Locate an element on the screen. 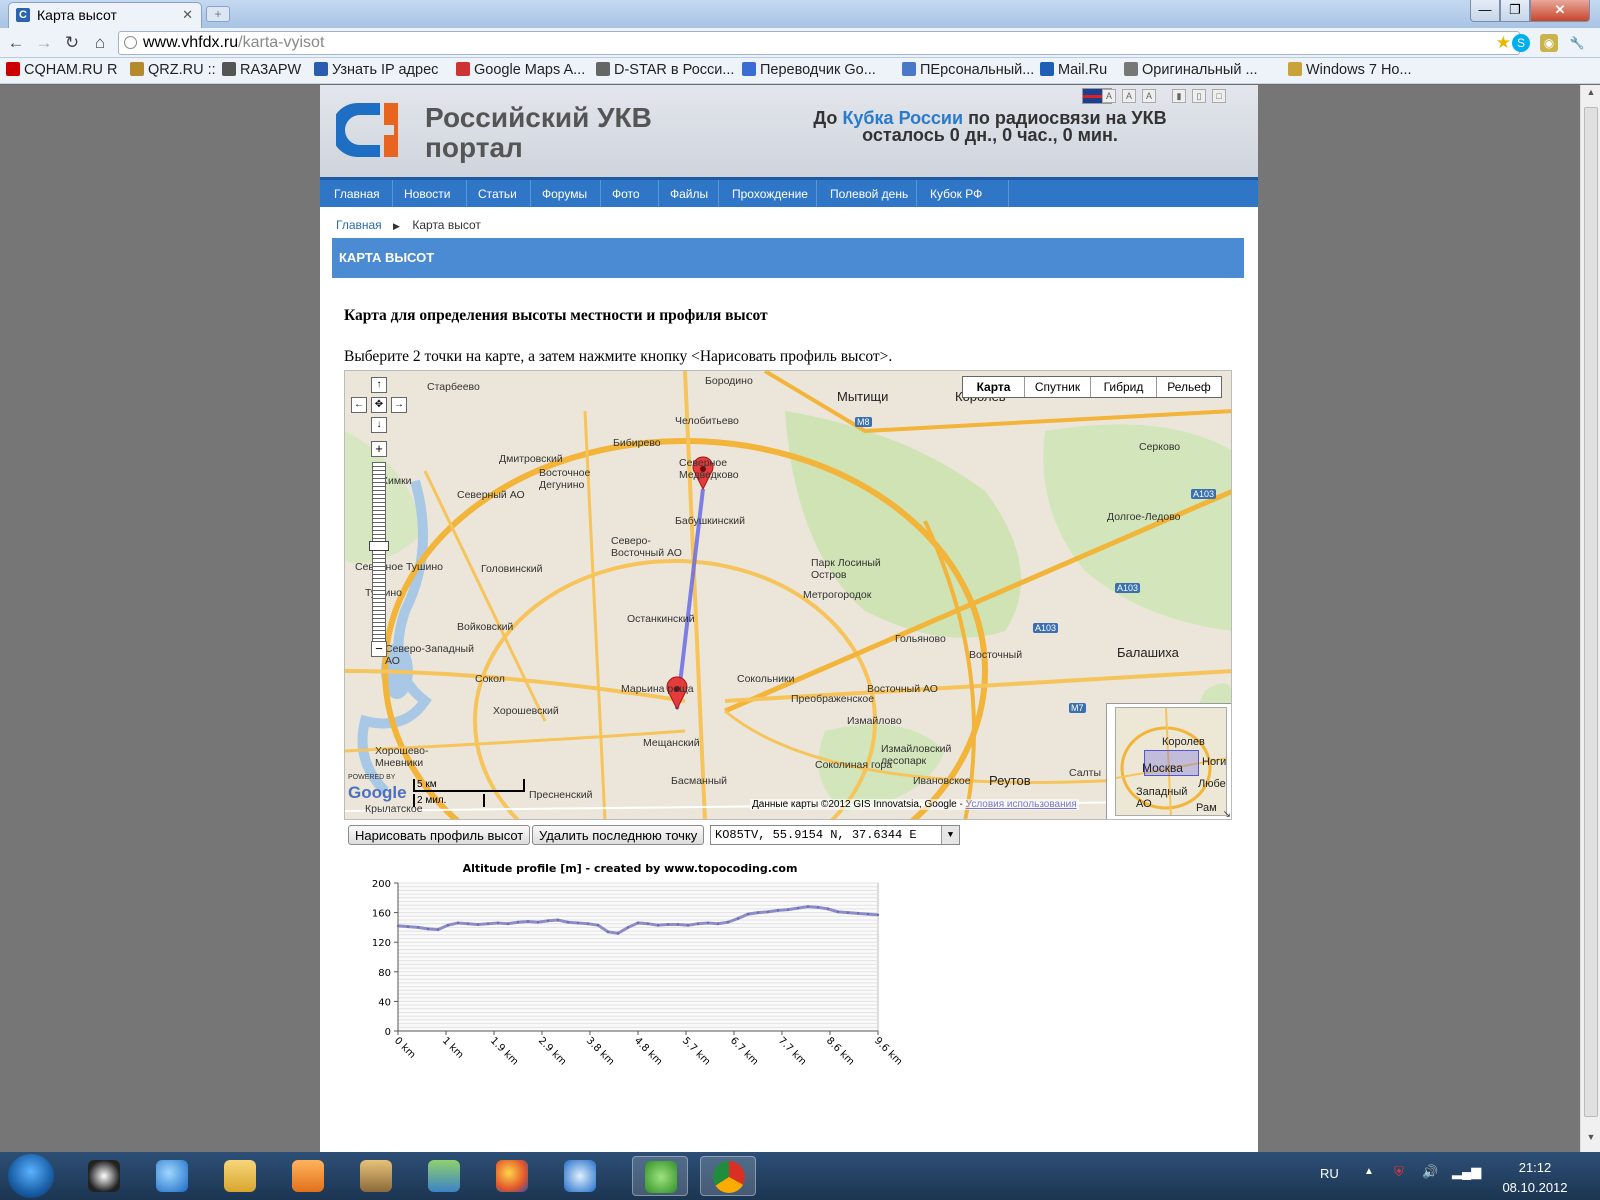 This screenshot has width=1600, height=1200. tray-expand-icon: ▲ is located at coordinates (1369, 1171).